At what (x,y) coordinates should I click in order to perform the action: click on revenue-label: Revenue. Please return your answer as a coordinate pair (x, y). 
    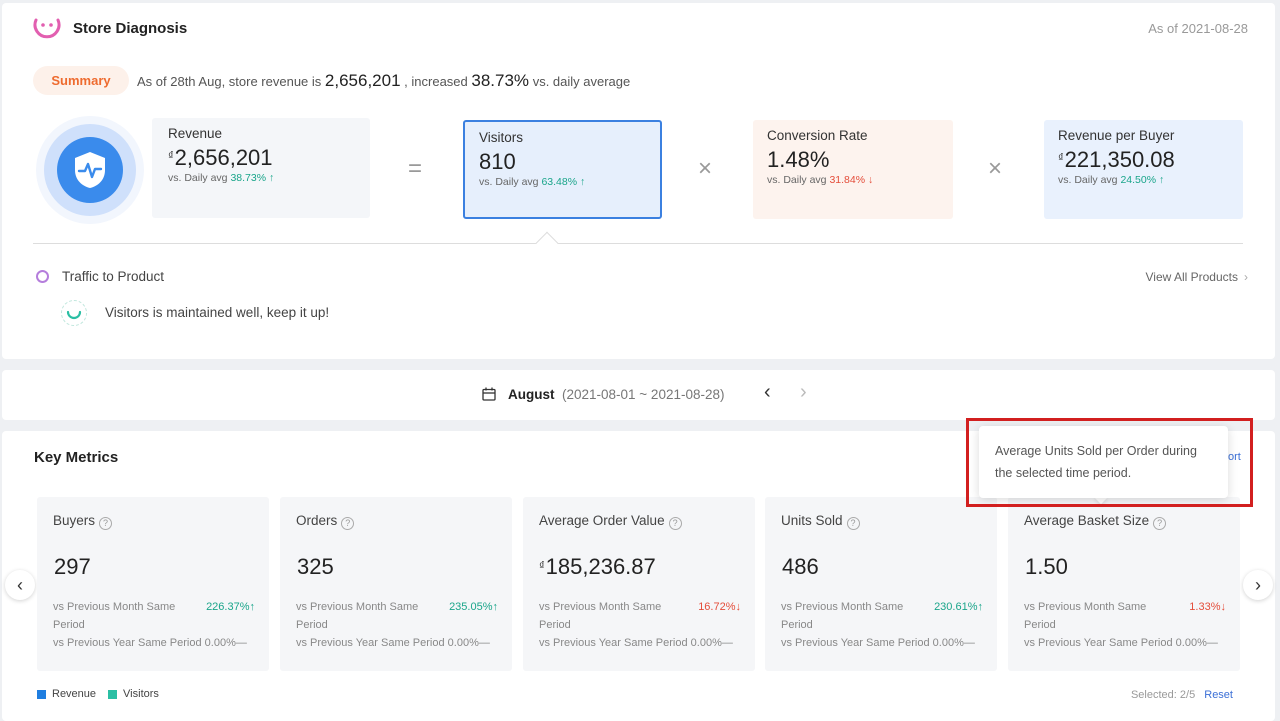
    Looking at the image, I should click on (195, 133).